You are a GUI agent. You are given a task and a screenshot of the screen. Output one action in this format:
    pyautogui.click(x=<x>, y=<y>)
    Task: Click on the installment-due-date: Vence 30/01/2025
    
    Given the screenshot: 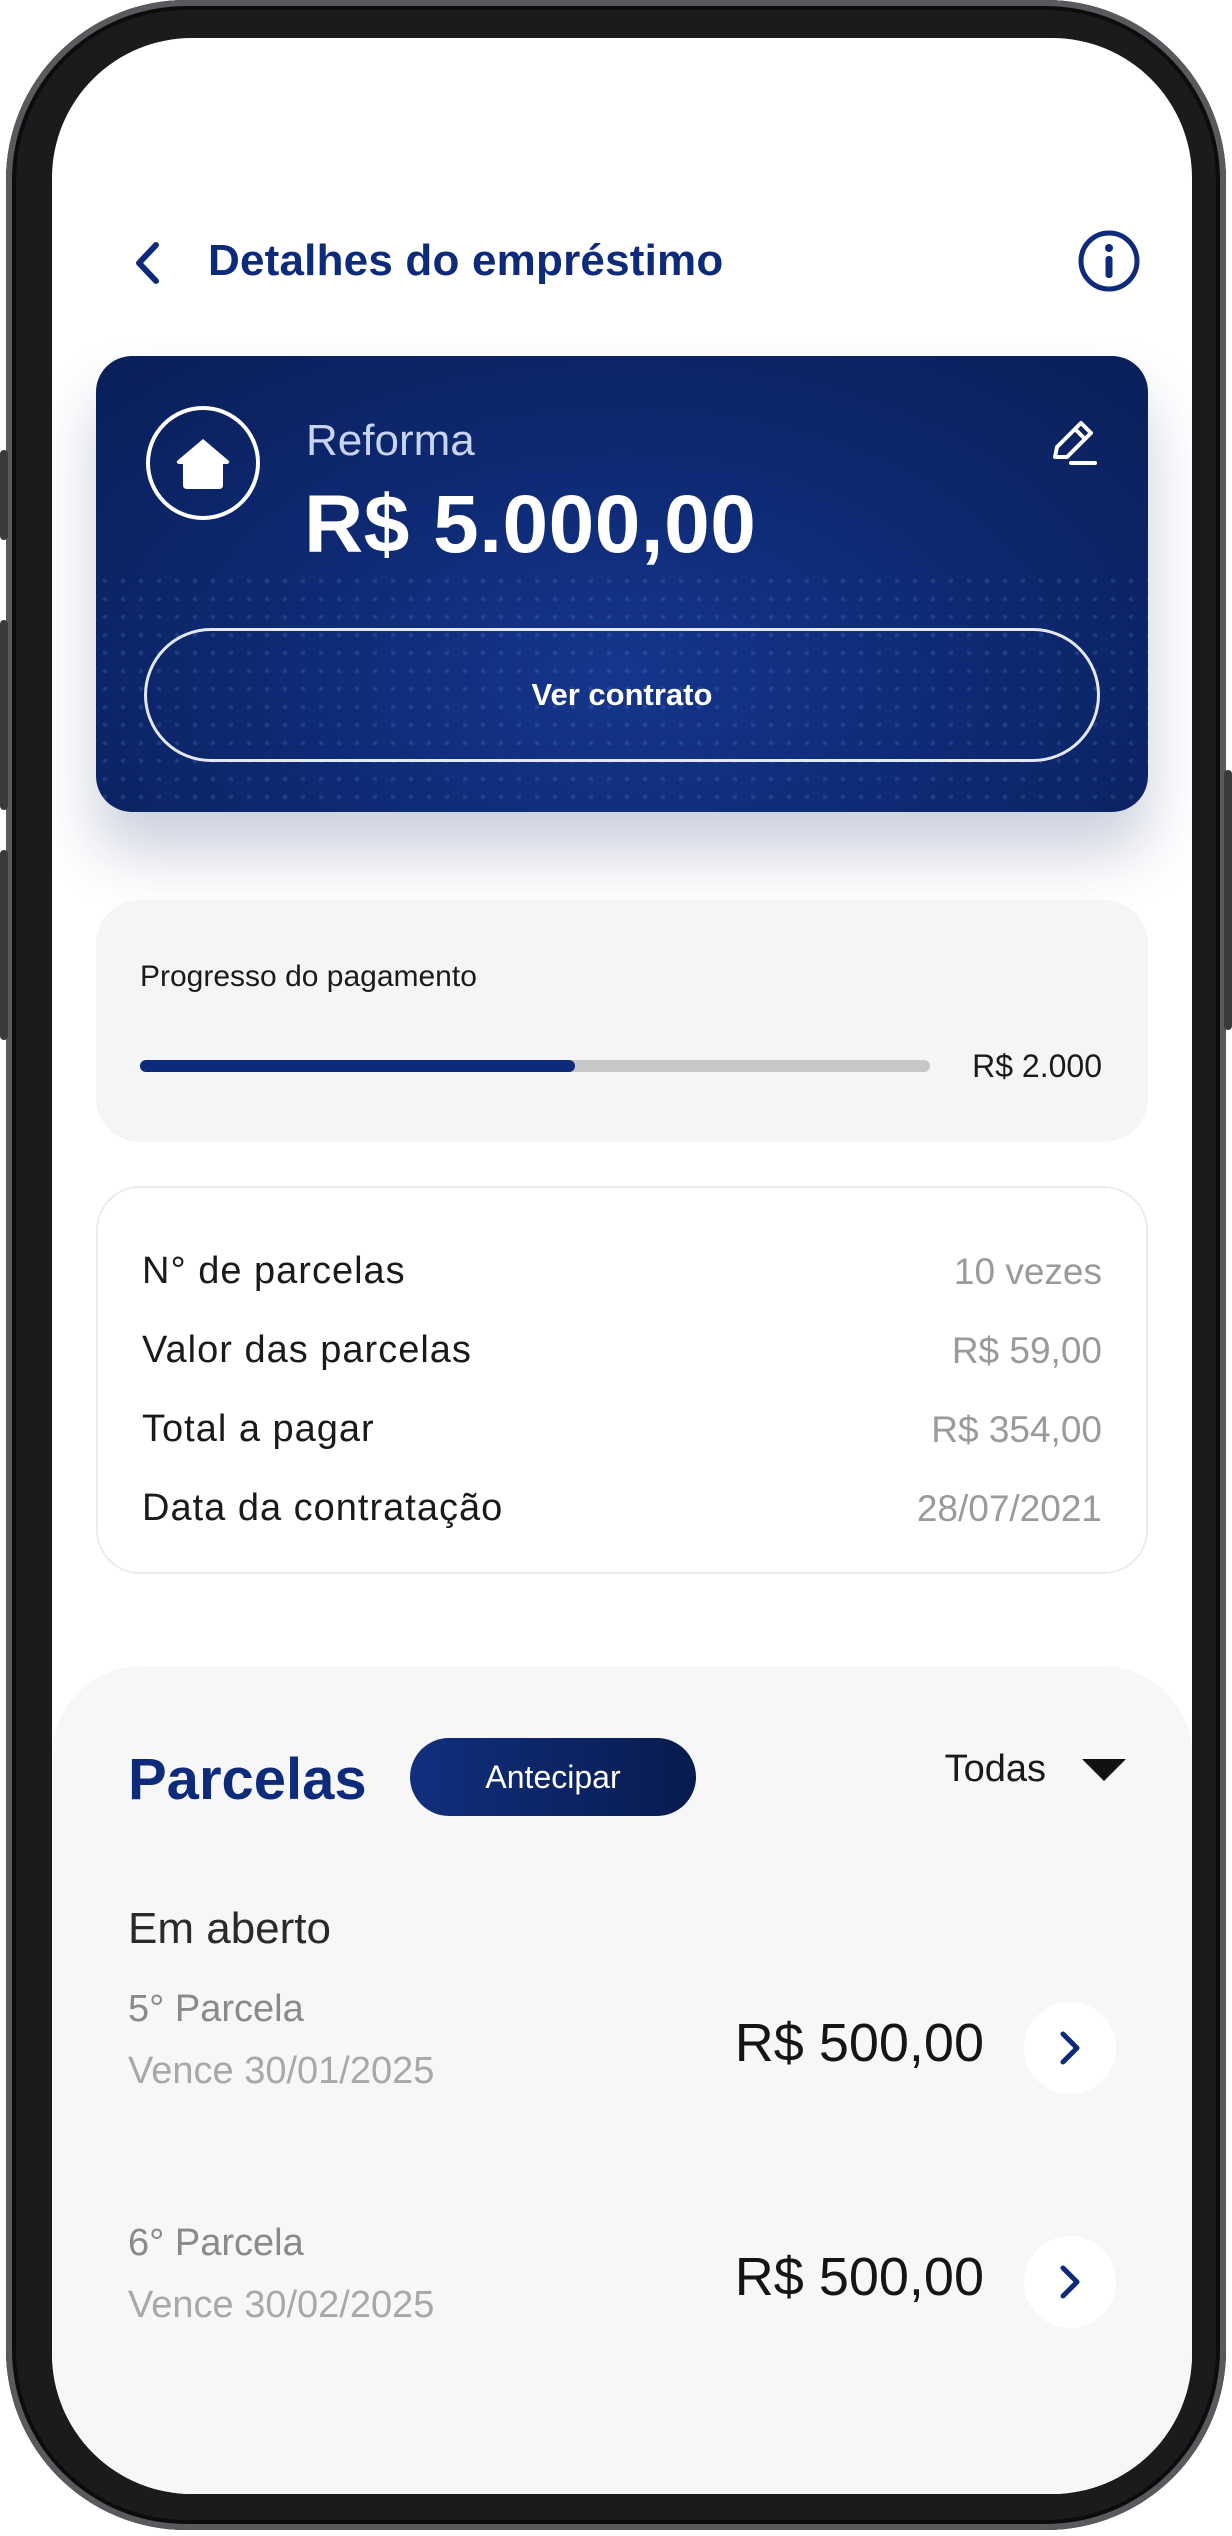 What is the action you would take?
    pyautogui.click(x=281, y=2071)
    